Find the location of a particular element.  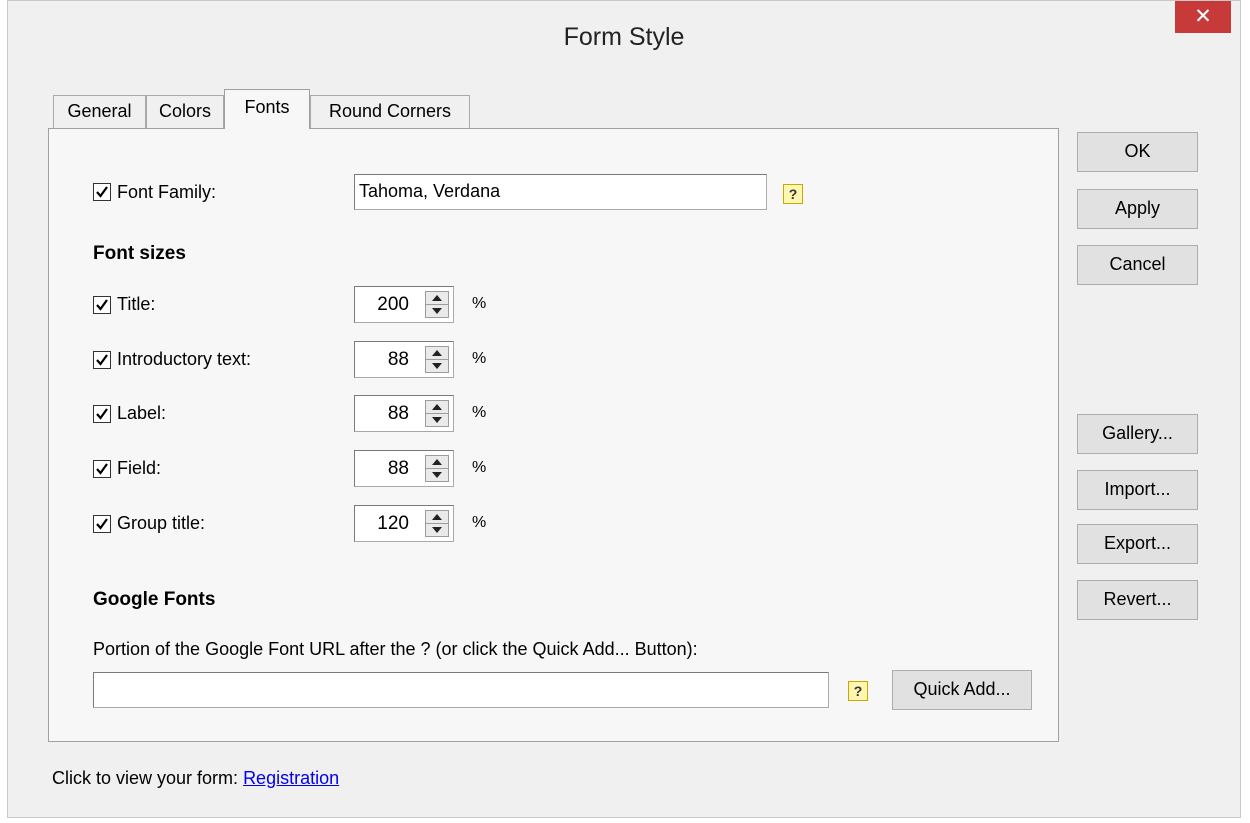

title-size-unit: % is located at coordinates (479, 303).